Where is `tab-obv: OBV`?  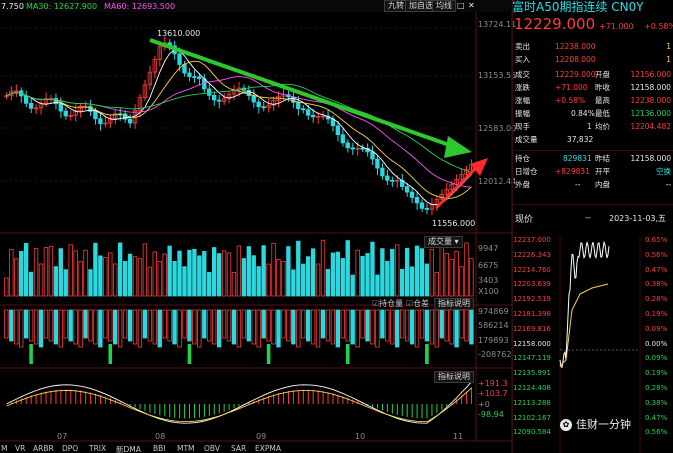
tab-obv: OBV is located at coordinates (212, 448).